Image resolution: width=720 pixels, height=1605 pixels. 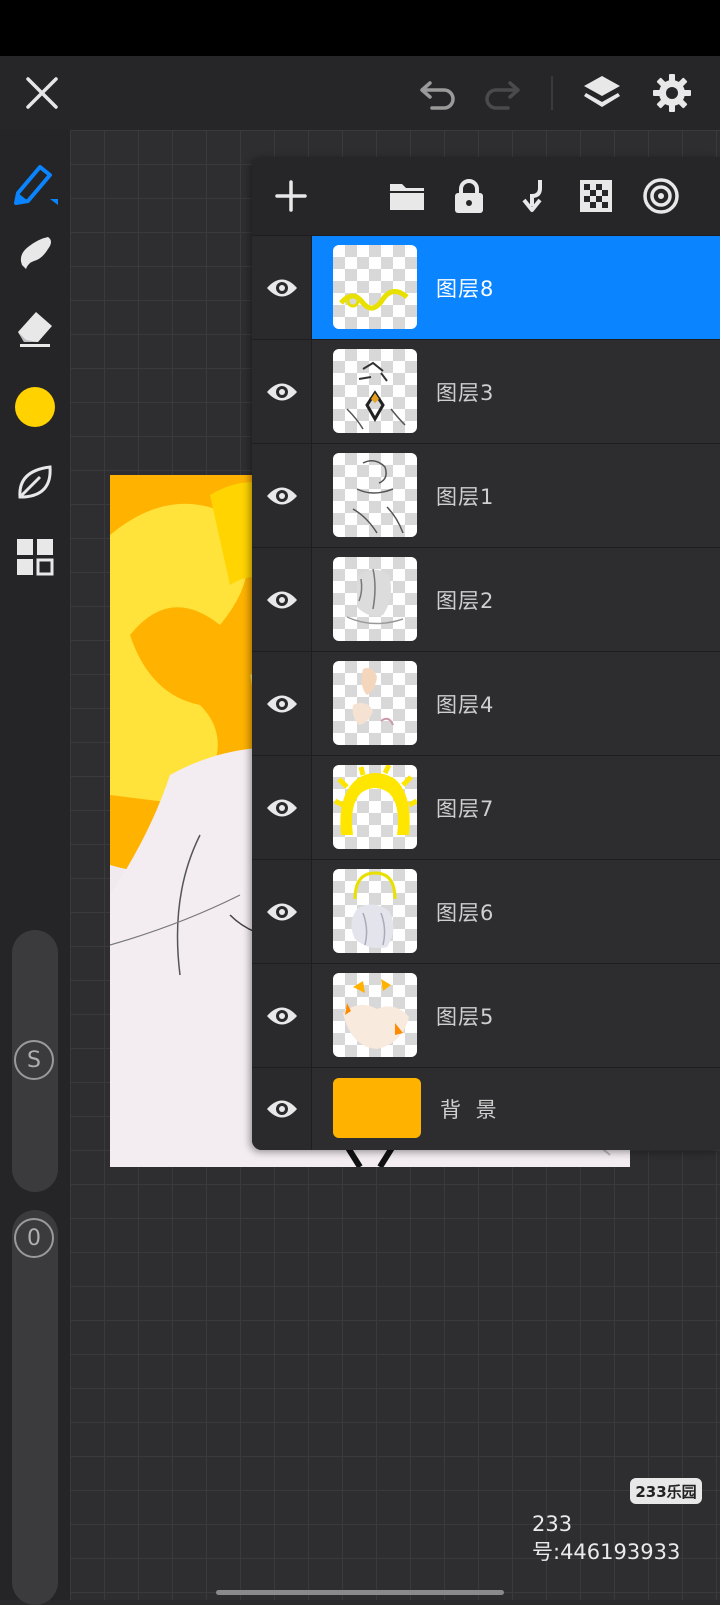 I want to click on brush-size-knob: S, so click(x=34, y=1060).